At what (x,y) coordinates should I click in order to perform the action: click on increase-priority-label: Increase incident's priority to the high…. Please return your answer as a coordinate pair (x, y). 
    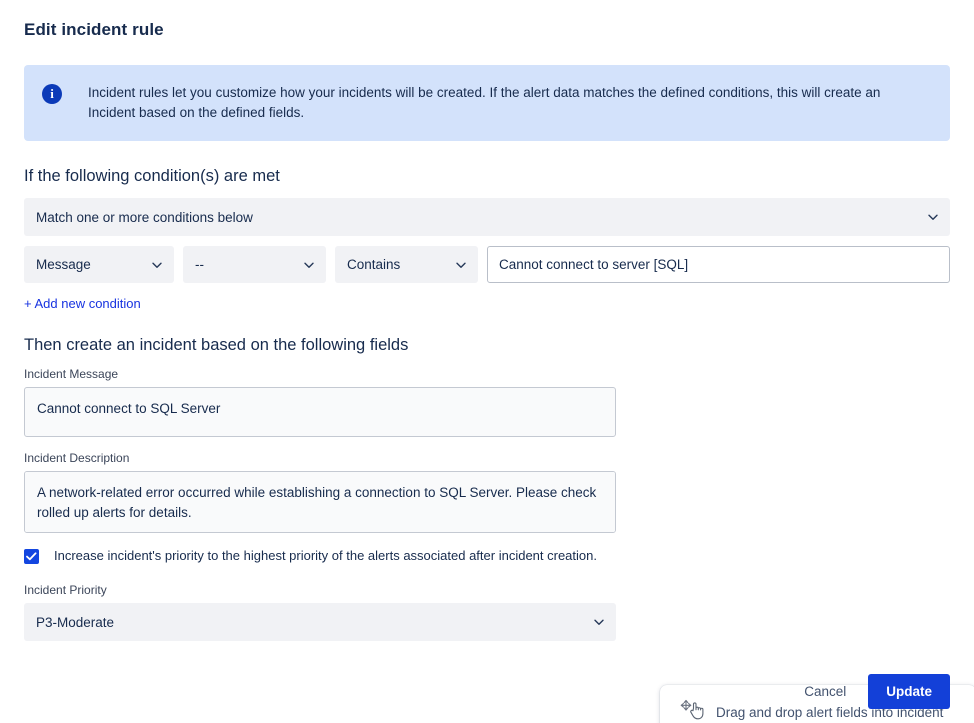
    Looking at the image, I should click on (325, 555).